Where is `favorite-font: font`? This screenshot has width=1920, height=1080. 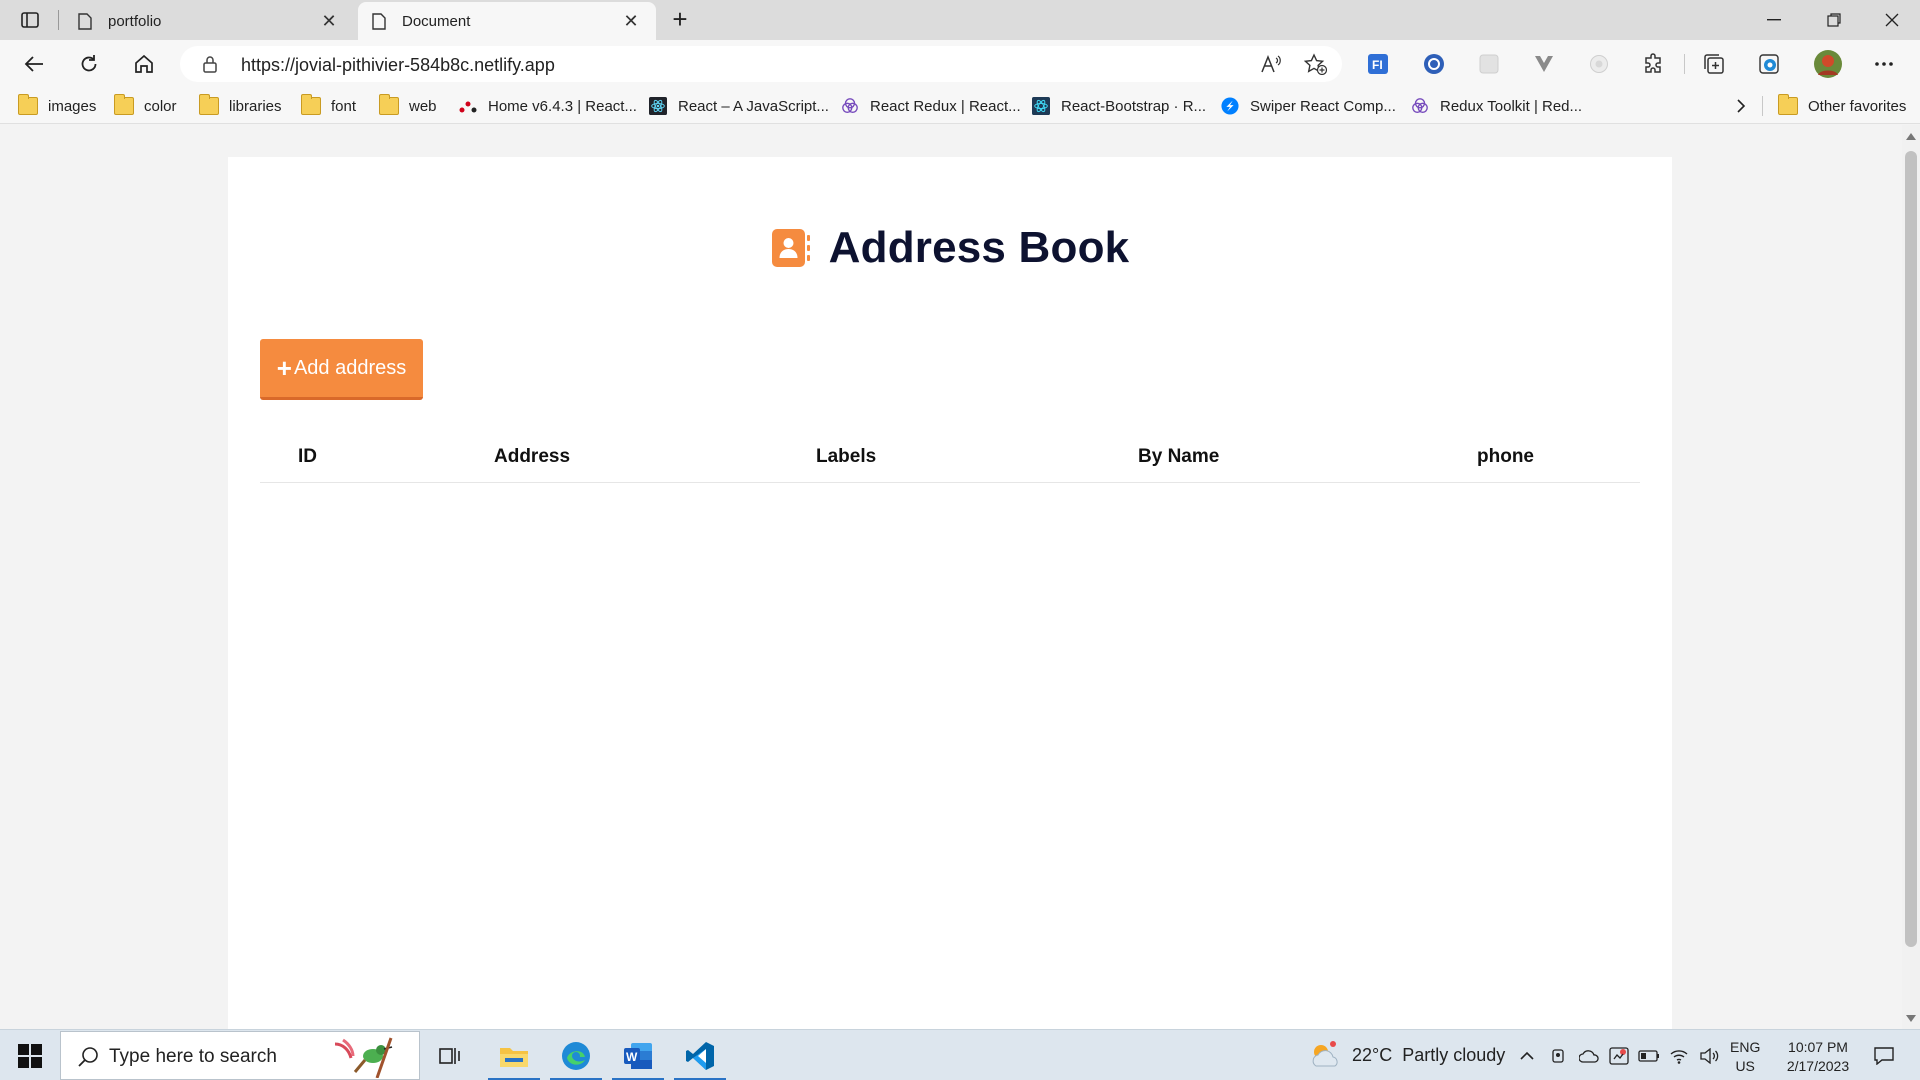
favorite-font: font is located at coordinates (328, 106).